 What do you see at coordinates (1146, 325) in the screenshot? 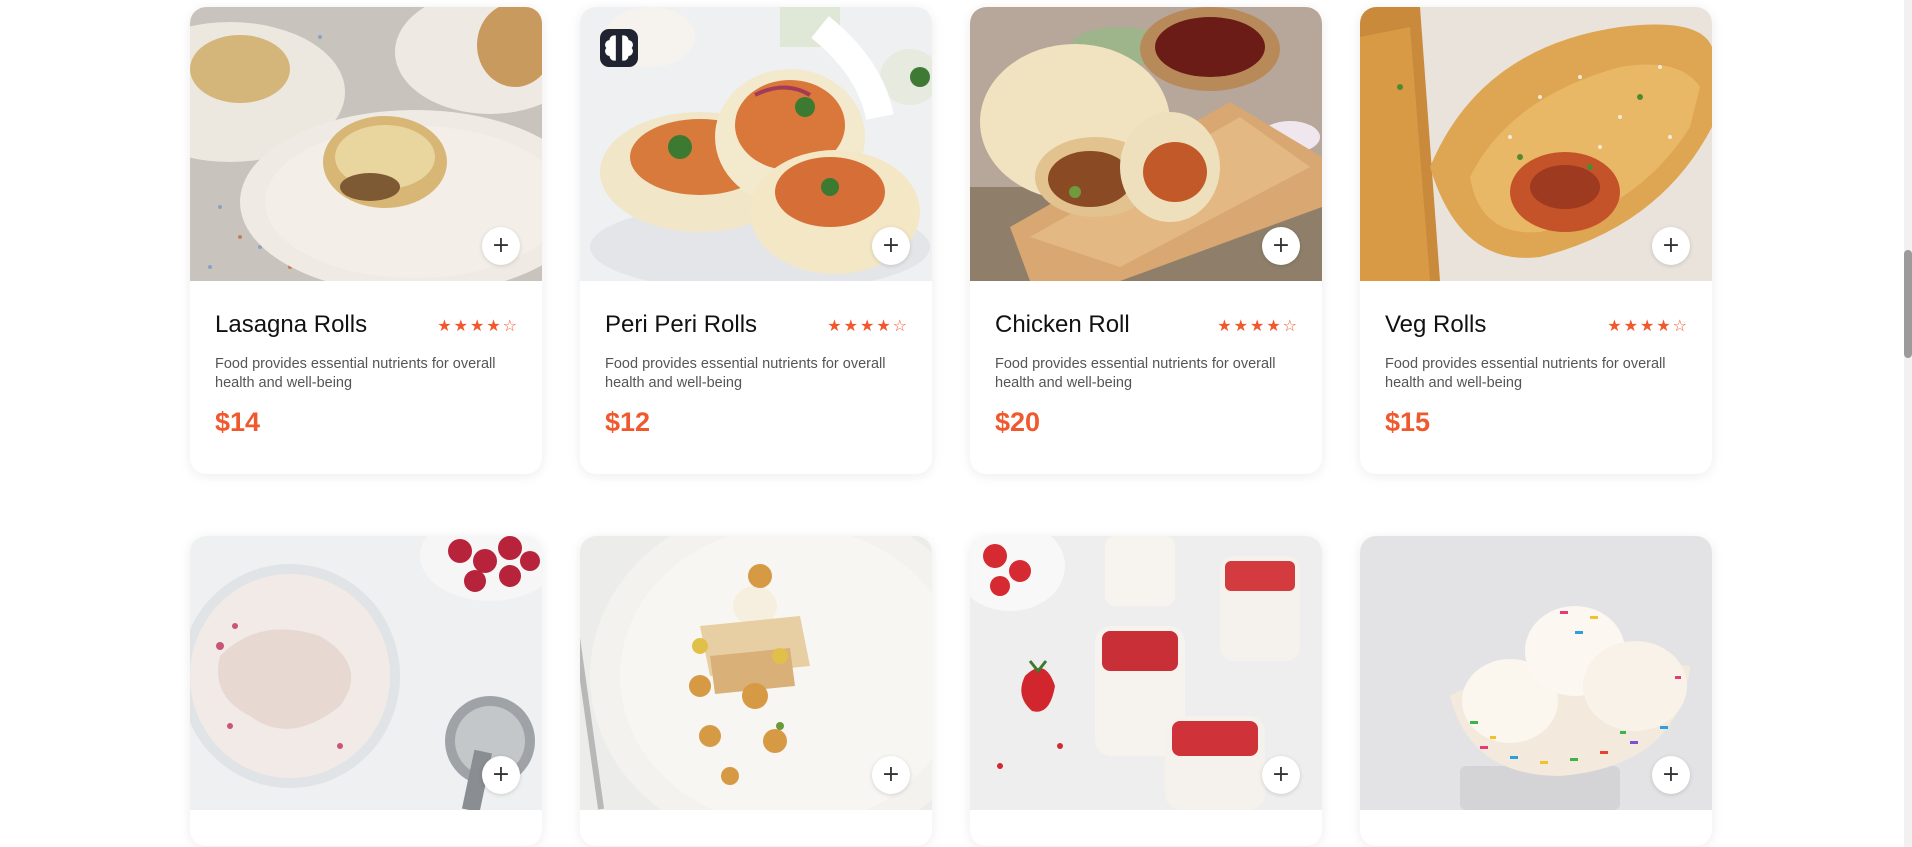
I see `title-row: Chicken Roll ★ ★ ★ ★ ☆` at bounding box center [1146, 325].